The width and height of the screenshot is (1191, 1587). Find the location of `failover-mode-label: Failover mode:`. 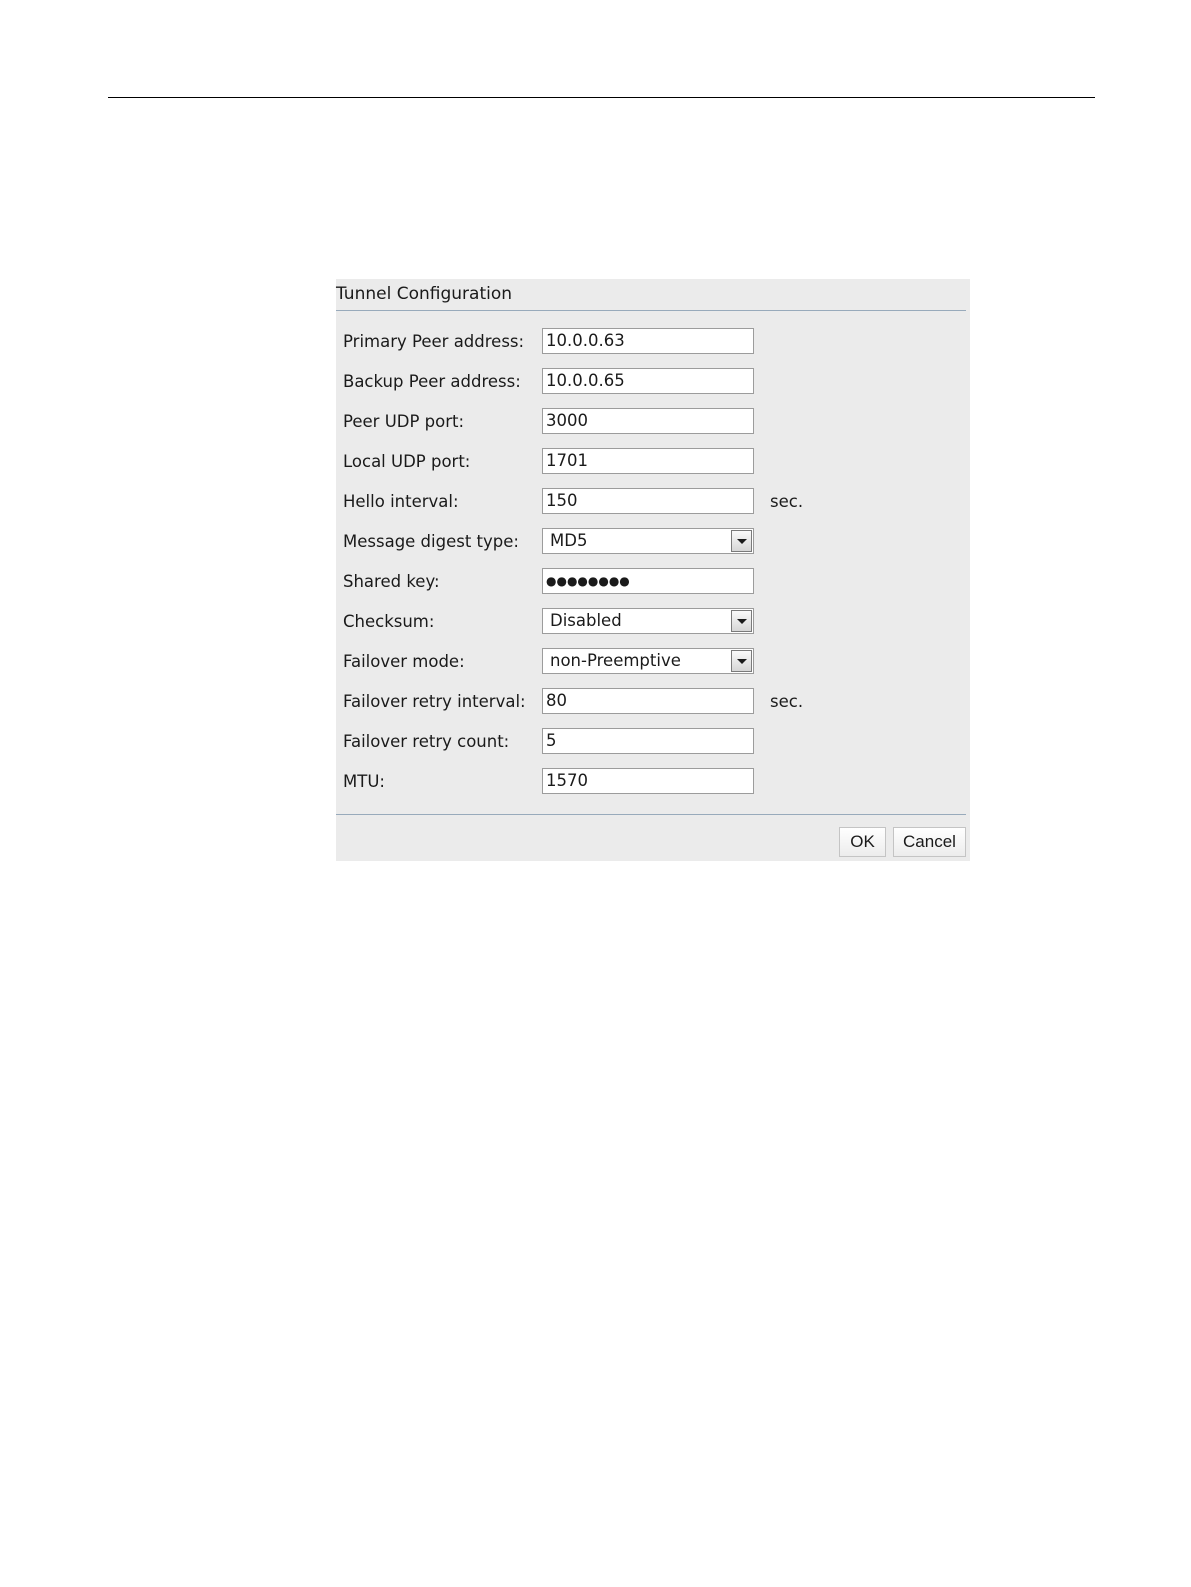

failover-mode-label: Failover mode: is located at coordinates (404, 661).